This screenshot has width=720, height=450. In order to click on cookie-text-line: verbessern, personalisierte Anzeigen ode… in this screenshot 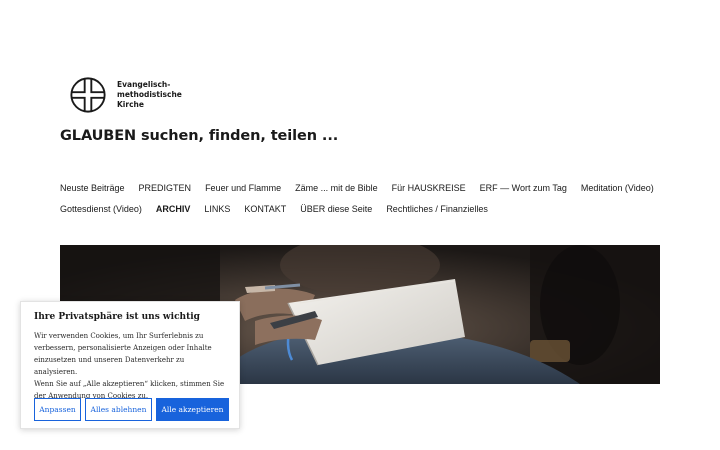, I will do `click(123, 348)`.